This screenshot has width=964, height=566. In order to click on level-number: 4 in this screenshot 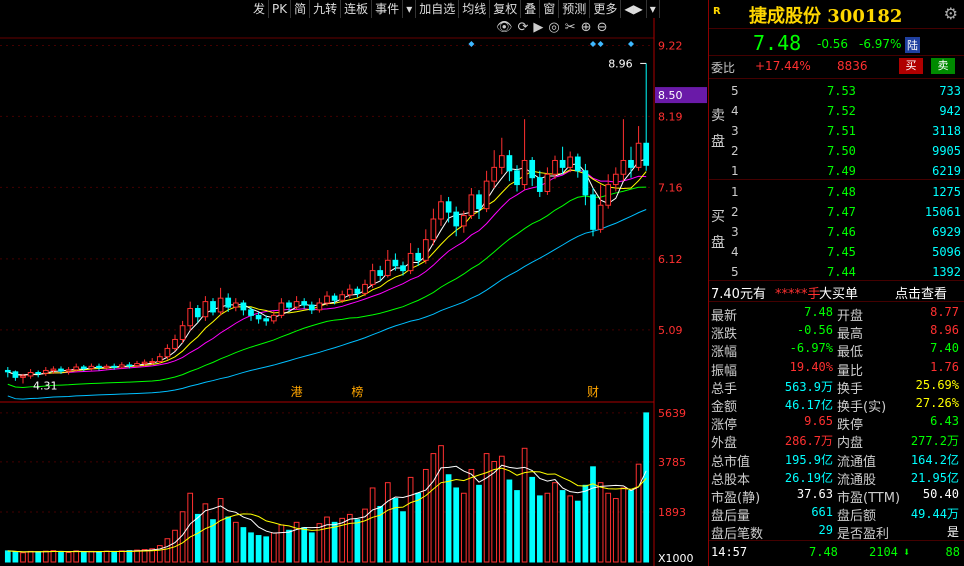, I will do `click(735, 252)`.